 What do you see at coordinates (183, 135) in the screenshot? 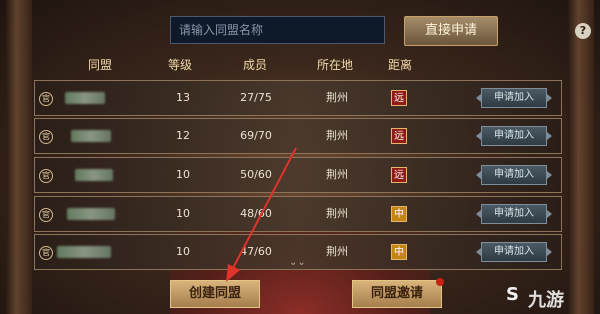
I see `level-value: 12` at bounding box center [183, 135].